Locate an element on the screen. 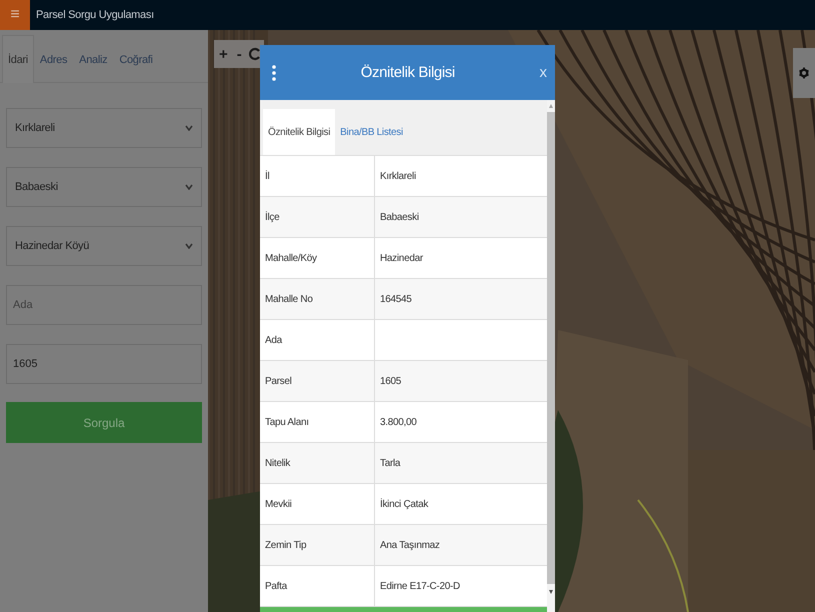 This screenshot has height=612, width=815. table-cell: Mahalle No is located at coordinates (317, 299).